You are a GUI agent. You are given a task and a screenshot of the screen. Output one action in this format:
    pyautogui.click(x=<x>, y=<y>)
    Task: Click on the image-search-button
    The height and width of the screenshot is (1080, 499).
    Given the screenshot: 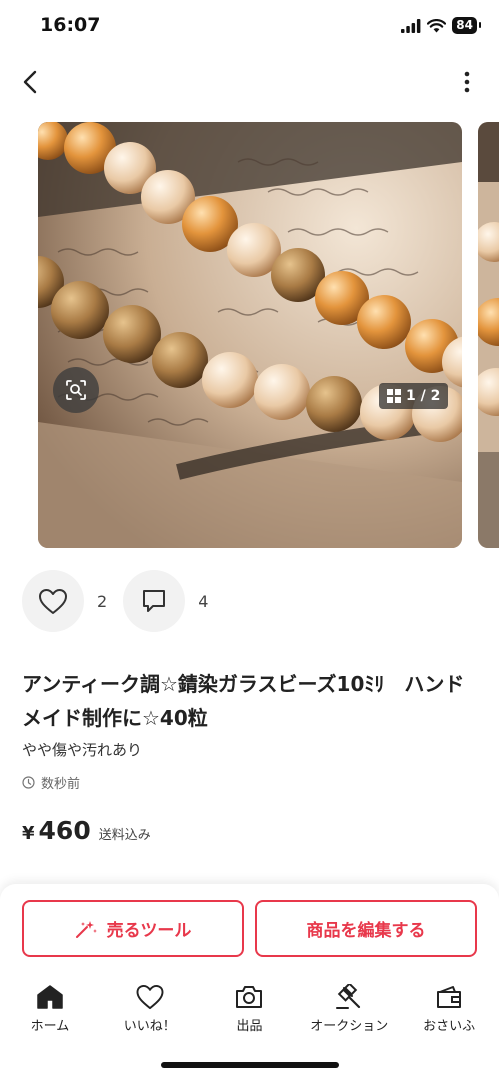 What is the action you would take?
    pyautogui.click(x=76, y=390)
    